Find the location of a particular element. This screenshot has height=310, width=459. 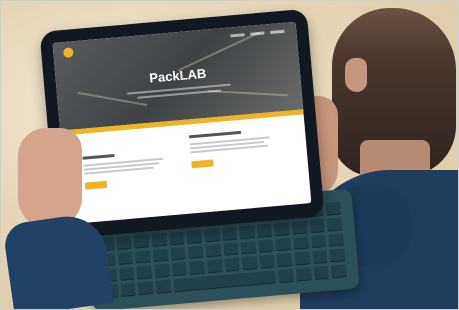

hero-texture is located at coordinates (112, 99).